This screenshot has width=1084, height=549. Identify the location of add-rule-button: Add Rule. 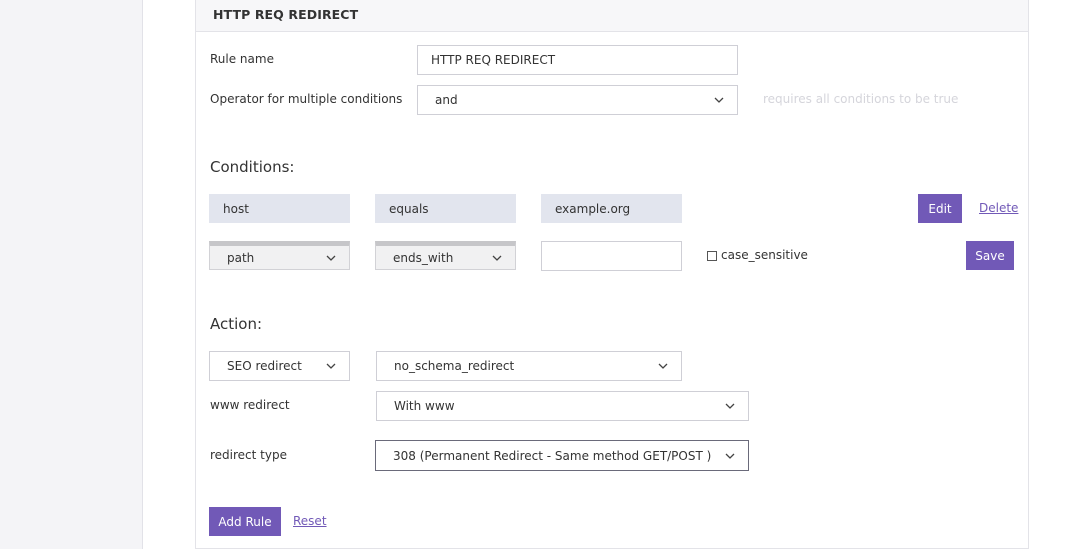
(245, 521).